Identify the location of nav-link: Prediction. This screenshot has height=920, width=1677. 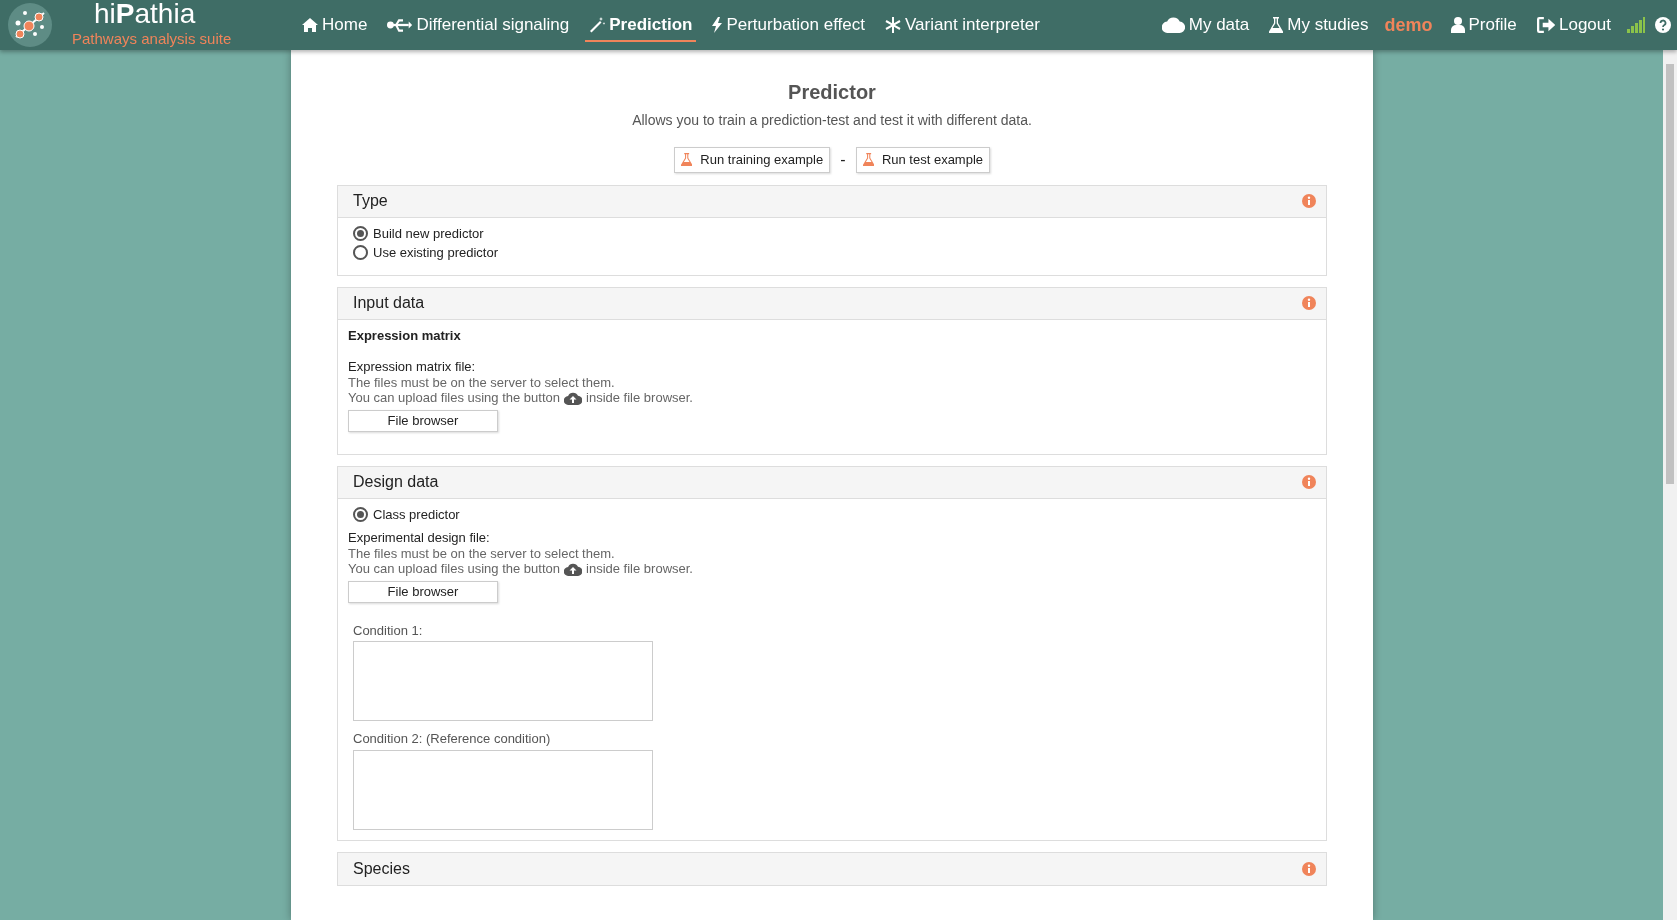
(641, 25).